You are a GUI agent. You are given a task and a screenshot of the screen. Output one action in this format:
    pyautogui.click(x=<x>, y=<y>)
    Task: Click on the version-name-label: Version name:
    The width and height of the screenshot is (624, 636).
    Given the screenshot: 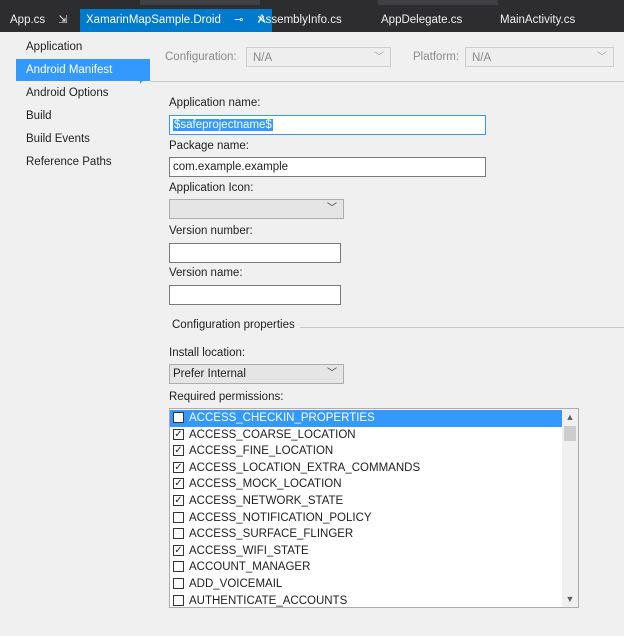 What is the action you would take?
    pyautogui.click(x=206, y=273)
    